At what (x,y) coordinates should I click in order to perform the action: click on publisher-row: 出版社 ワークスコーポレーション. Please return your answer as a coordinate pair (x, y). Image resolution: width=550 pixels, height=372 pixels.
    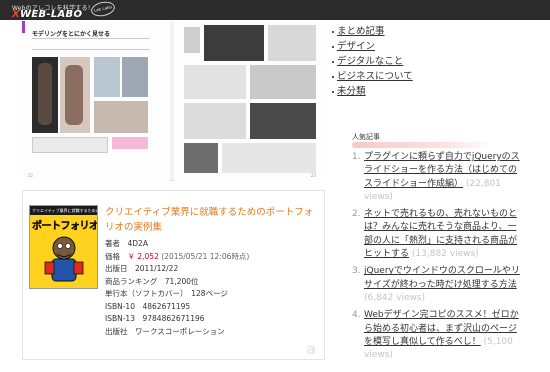
    Looking at the image, I should click on (165, 331).